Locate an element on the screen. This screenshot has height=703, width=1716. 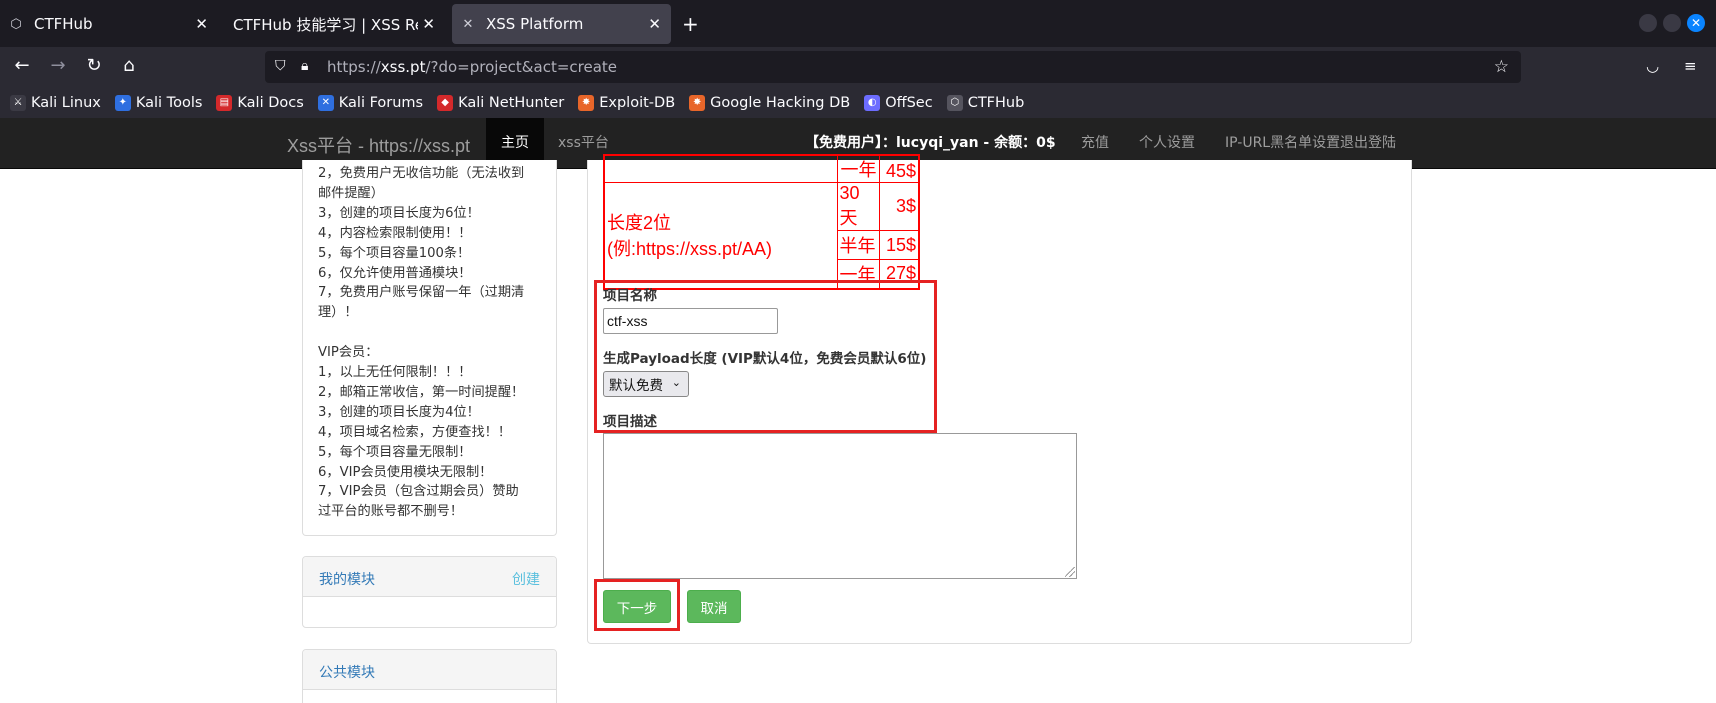
resize-grip-icon is located at coordinates (1070, 572).